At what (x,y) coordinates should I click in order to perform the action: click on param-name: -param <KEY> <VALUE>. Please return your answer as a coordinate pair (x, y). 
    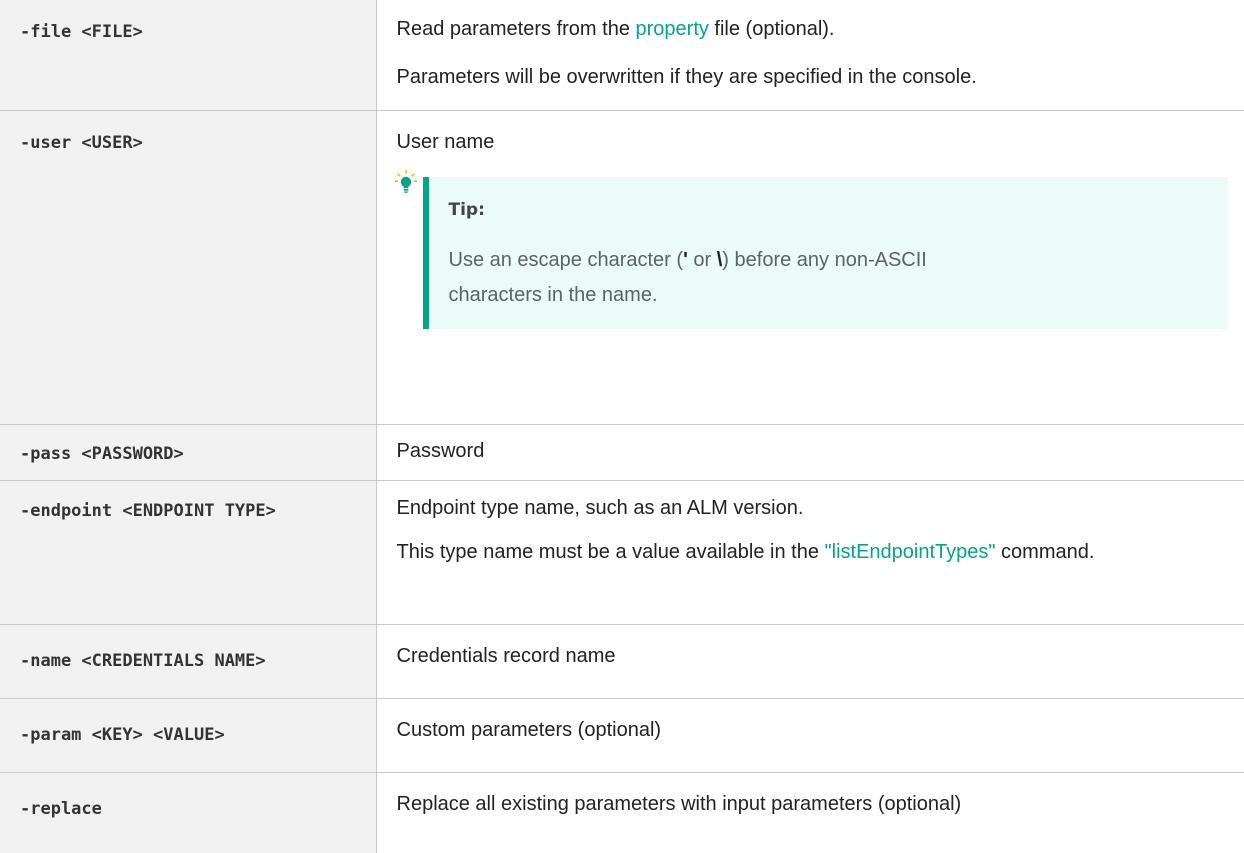
    Looking at the image, I should click on (188, 735).